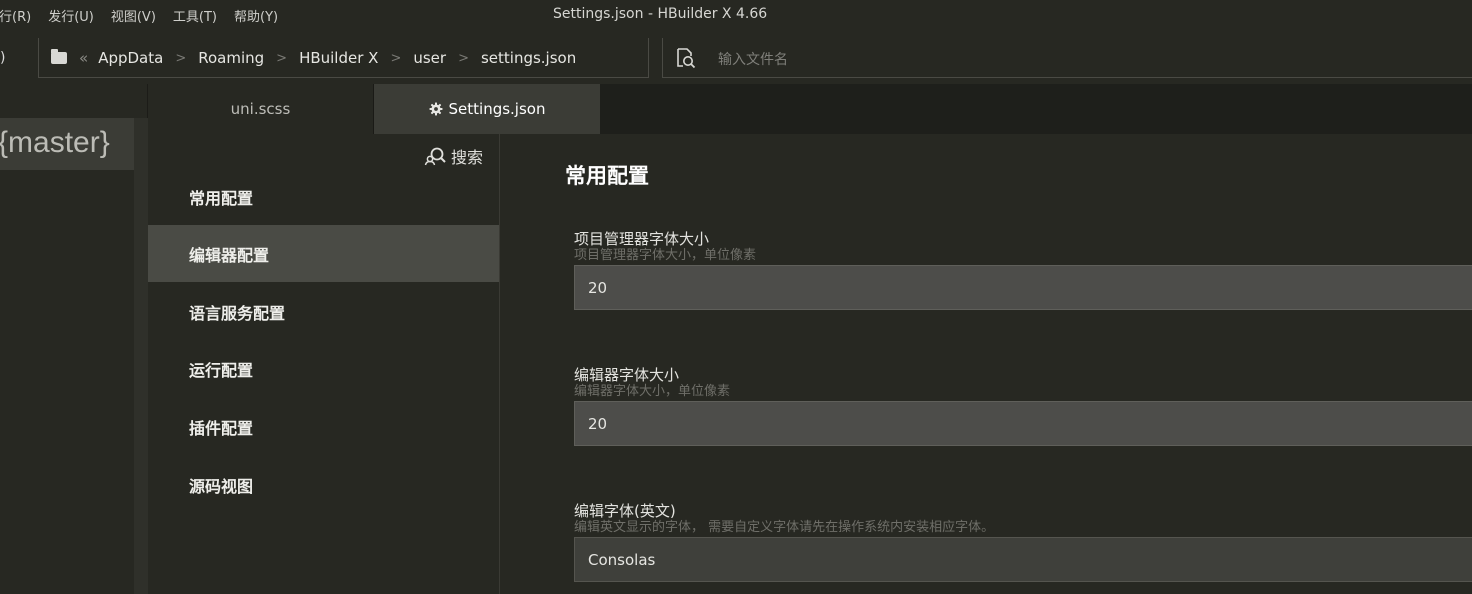  Describe the element at coordinates (665, 255) in the screenshot. I see `setting-description: 项目管理器字体大小，单位像素` at that location.